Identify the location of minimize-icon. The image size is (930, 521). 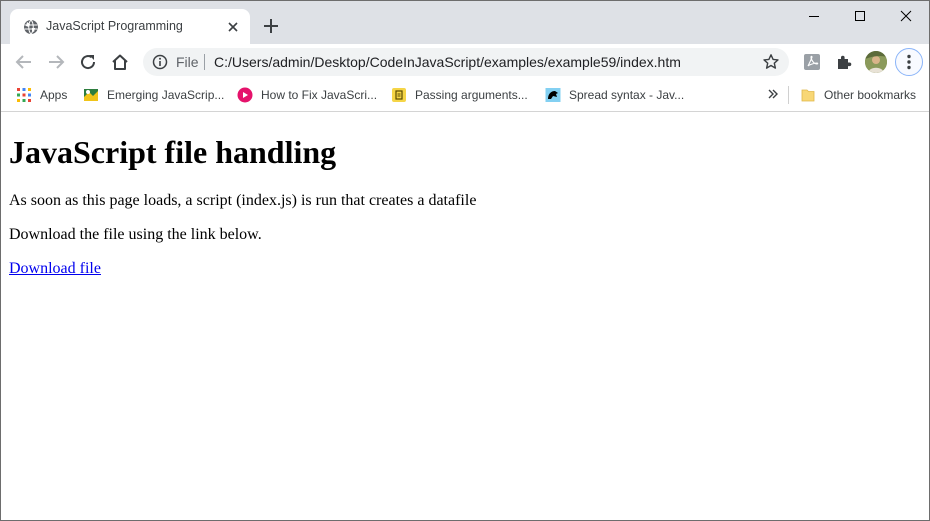
(814, 16).